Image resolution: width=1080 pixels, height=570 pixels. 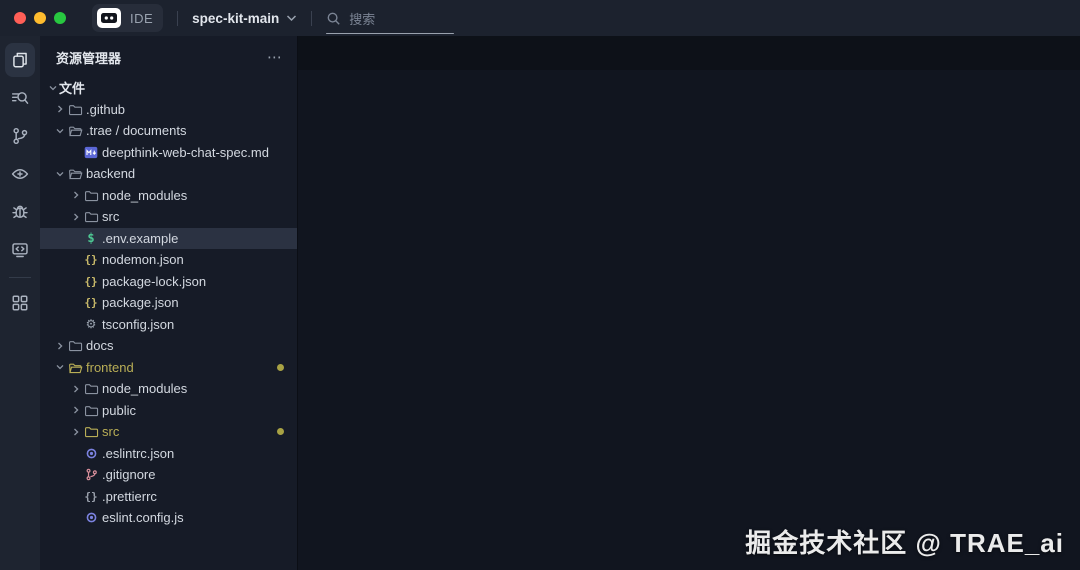 What do you see at coordinates (91, 238) in the screenshot?
I see `env-icon: $` at bounding box center [91, 238].